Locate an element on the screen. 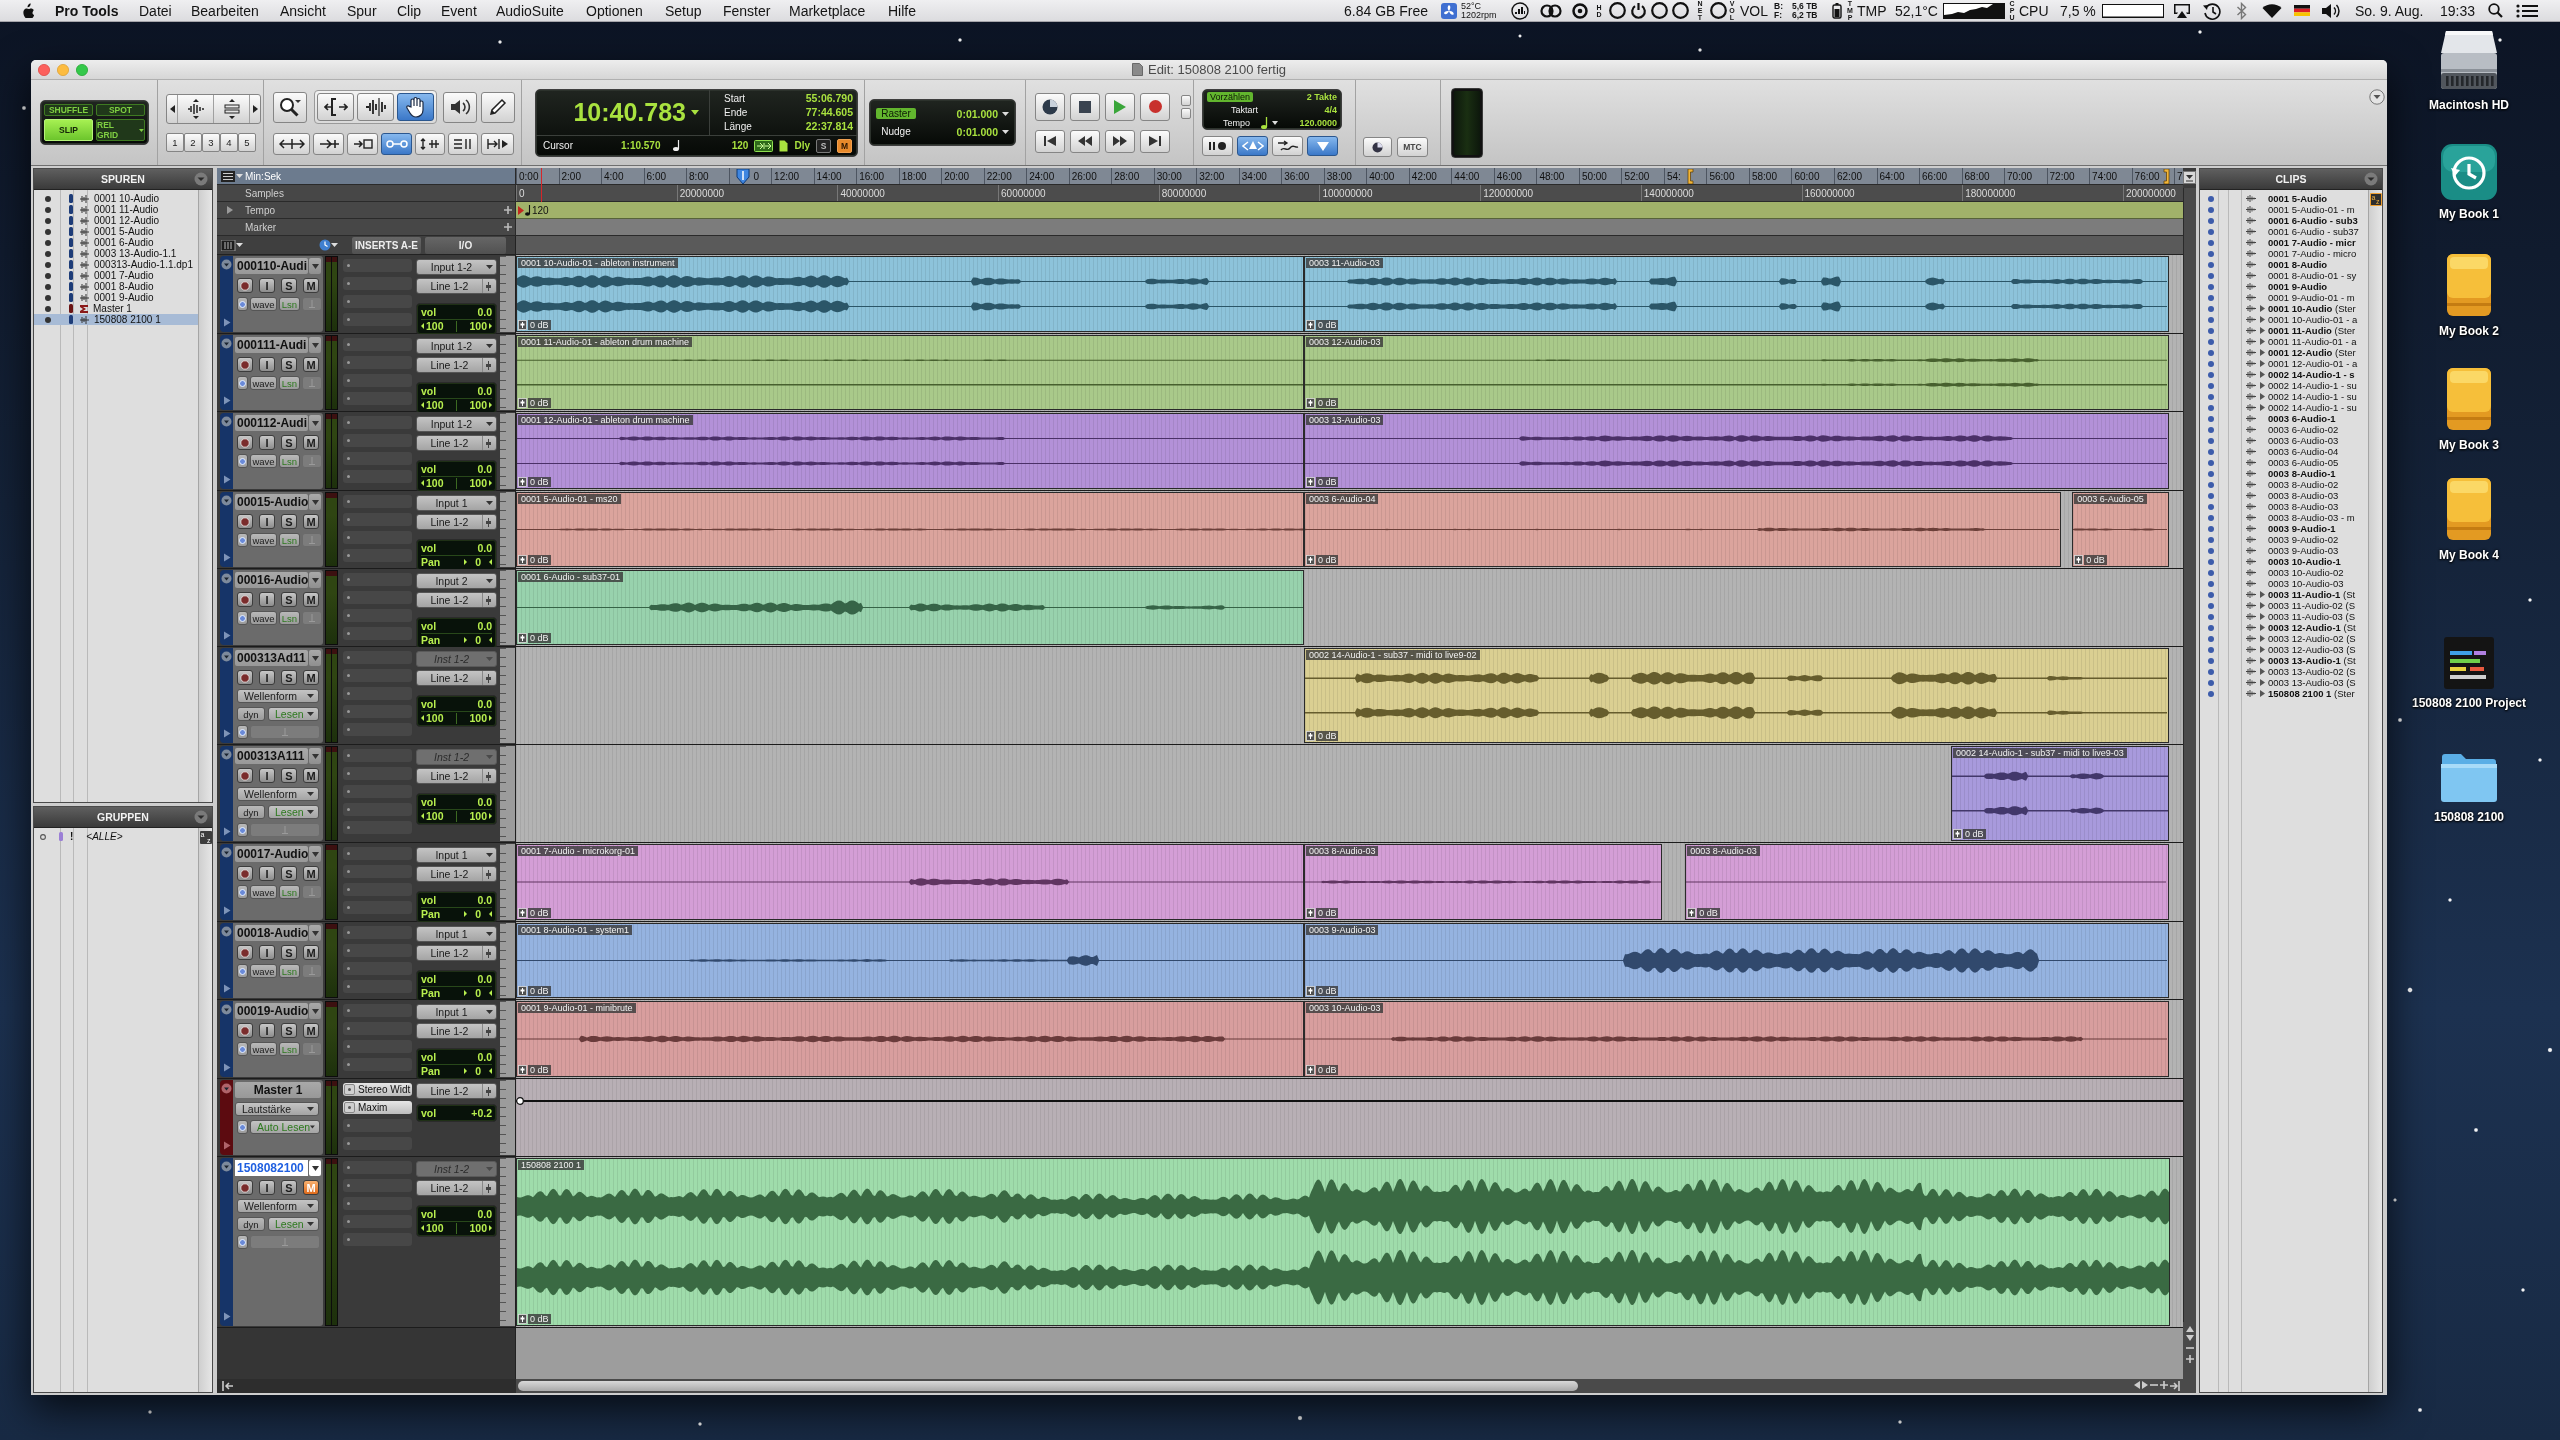 The height and width of the screenshot is (1440, 2560). track-list-item: 0001 7-Audio is located at coordinates (116, 275).